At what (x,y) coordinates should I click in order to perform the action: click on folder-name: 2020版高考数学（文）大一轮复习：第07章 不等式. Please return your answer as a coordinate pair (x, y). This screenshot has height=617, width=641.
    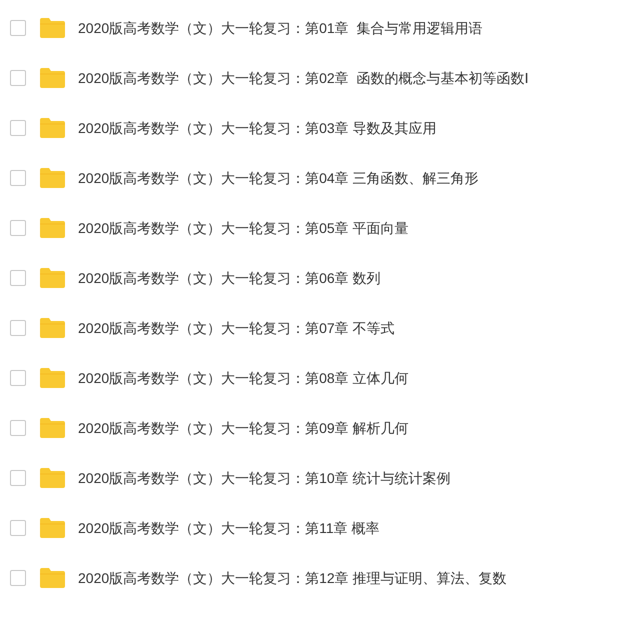
    Looking at the image, I should click on (236, 328).